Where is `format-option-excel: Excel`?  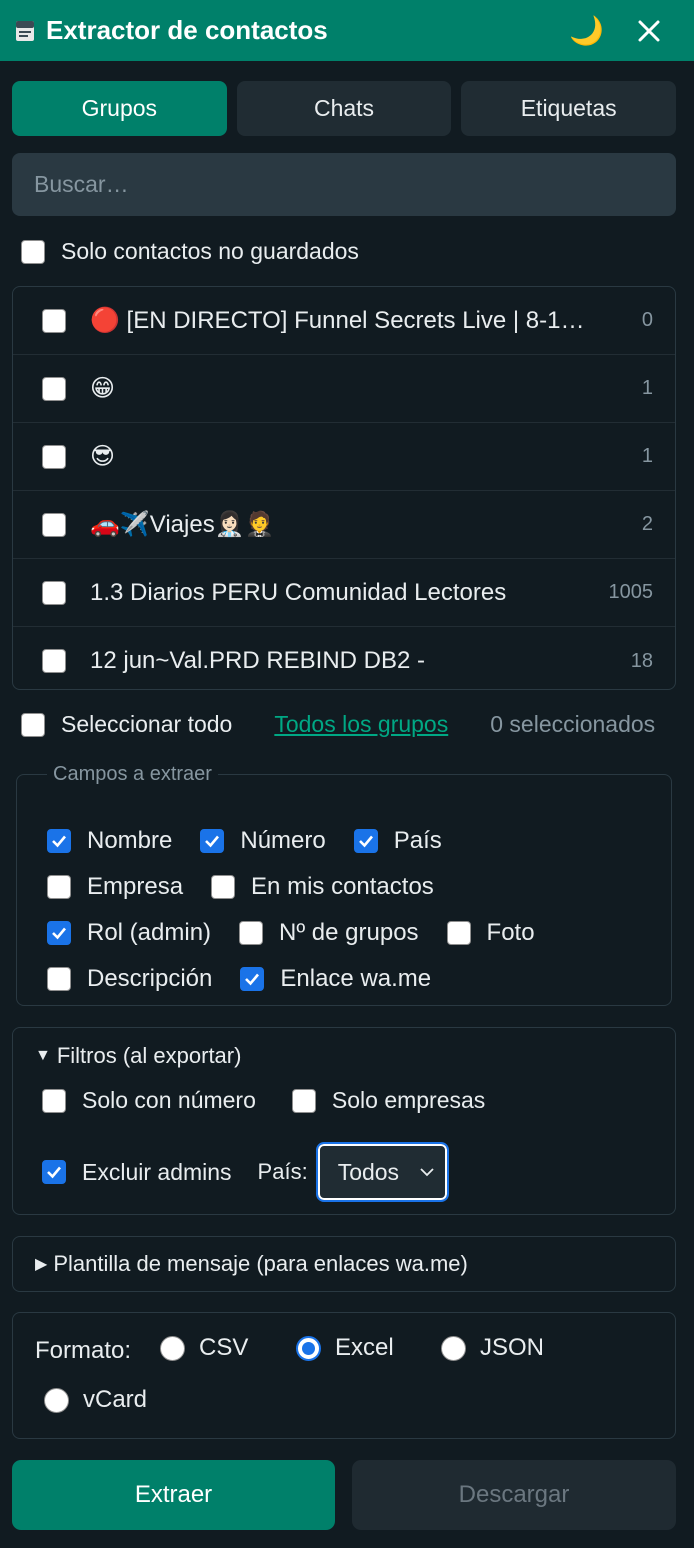 format-option-excel: Excel is located at coordinates (345, 1348).